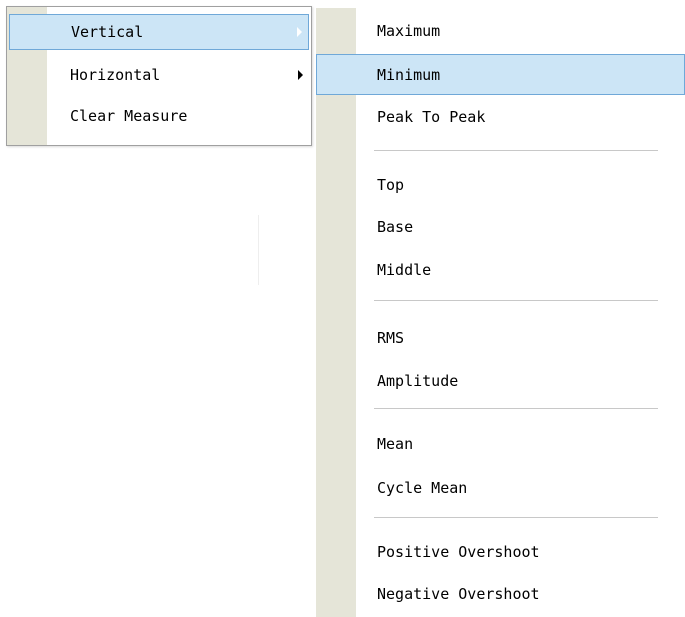  I want to click on submenu-item-top: Top, so click(500, 185).